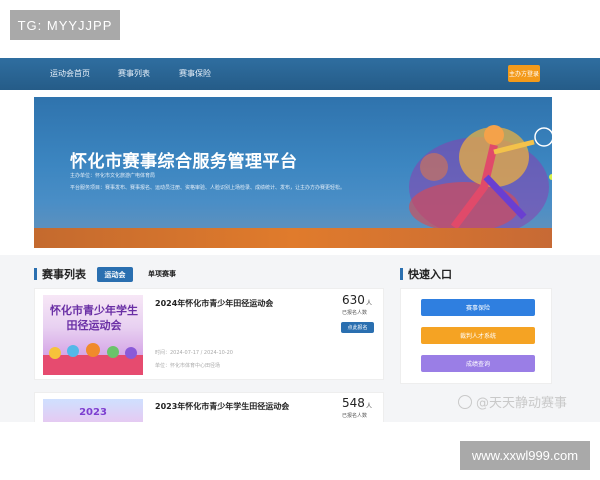 The width and height of the screenshot is (600, 480). Describe the element at coordinates (353, 300) in the screenshot. I see `registration-count: 630` at that location.